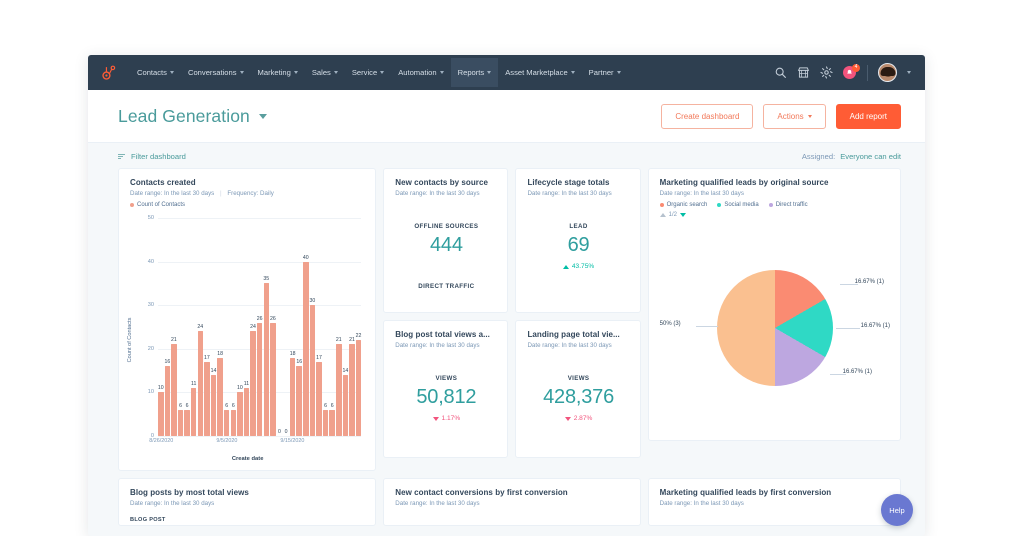 The height and width of the screenshot is (536, 1024). Describe the element at coordinates (578, 397) in the screenshot. I see `kpi-value: 428,376` at that location.